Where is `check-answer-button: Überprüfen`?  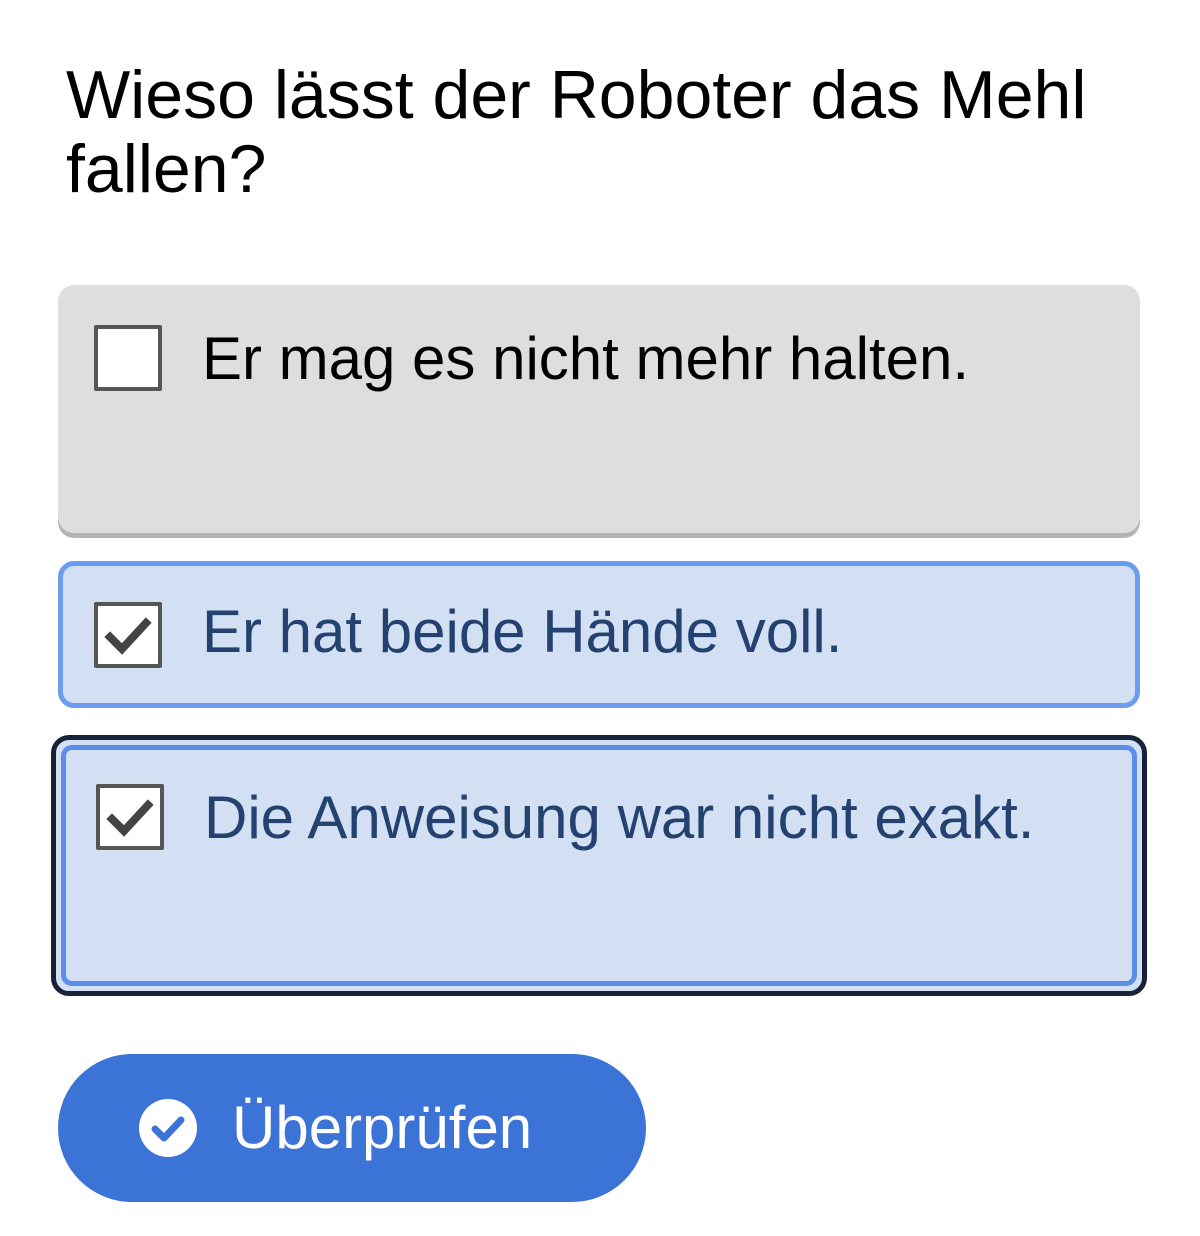
check-answer-button: Überprüfen is located at coordinates (352, 1128).